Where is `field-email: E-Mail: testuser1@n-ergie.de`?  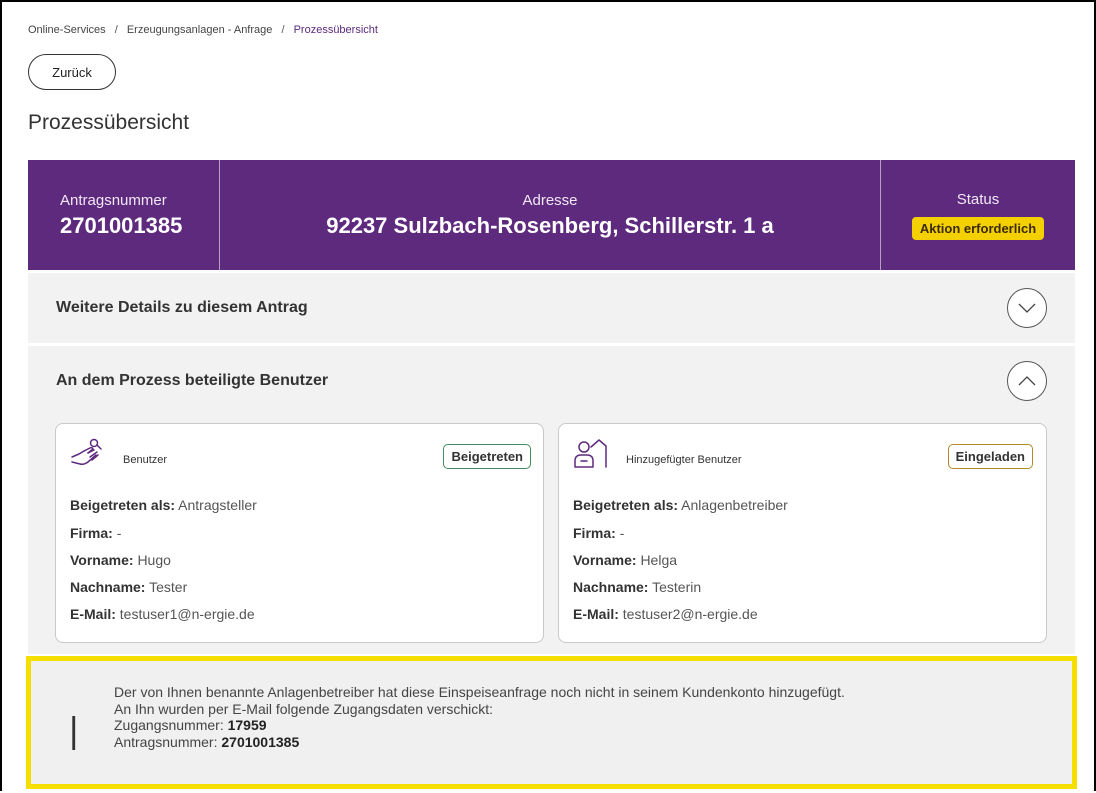 field-email: E-Mail: testuser1@n-ergie.de is located at coordinates (162, 614).